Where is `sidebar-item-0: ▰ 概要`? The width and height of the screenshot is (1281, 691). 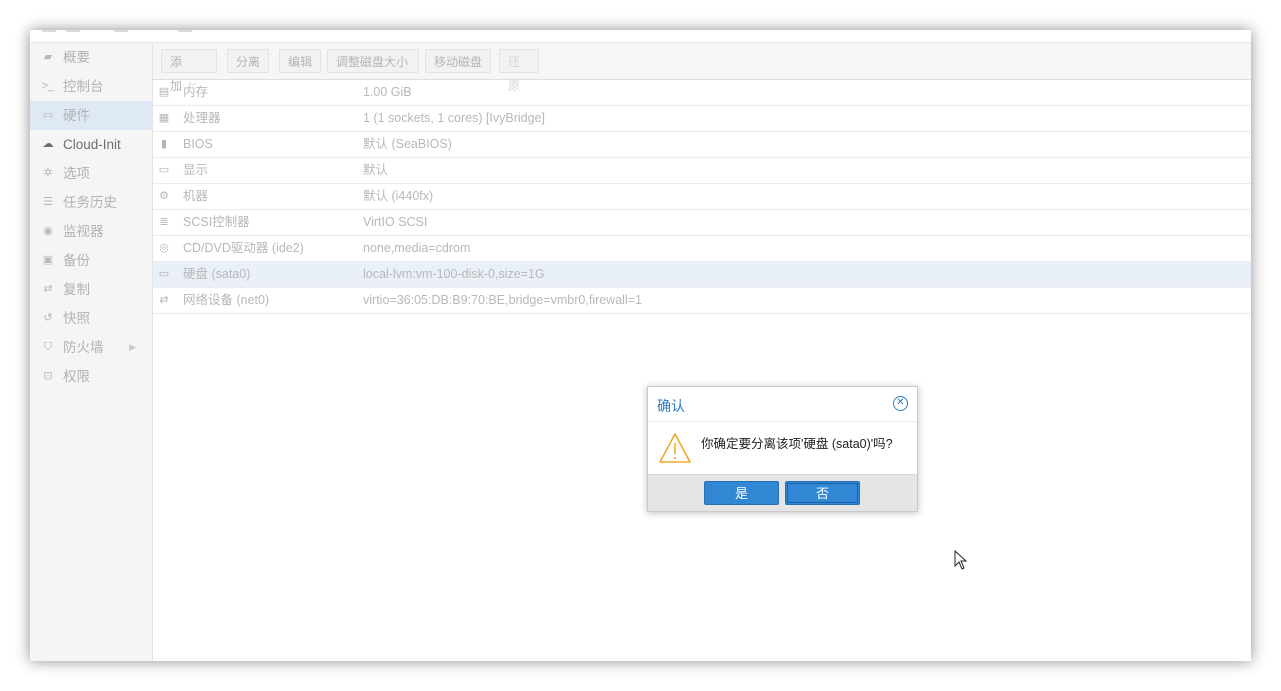 sidebar-item-0: ▰ 概要 is located at coordinates (91, 57).